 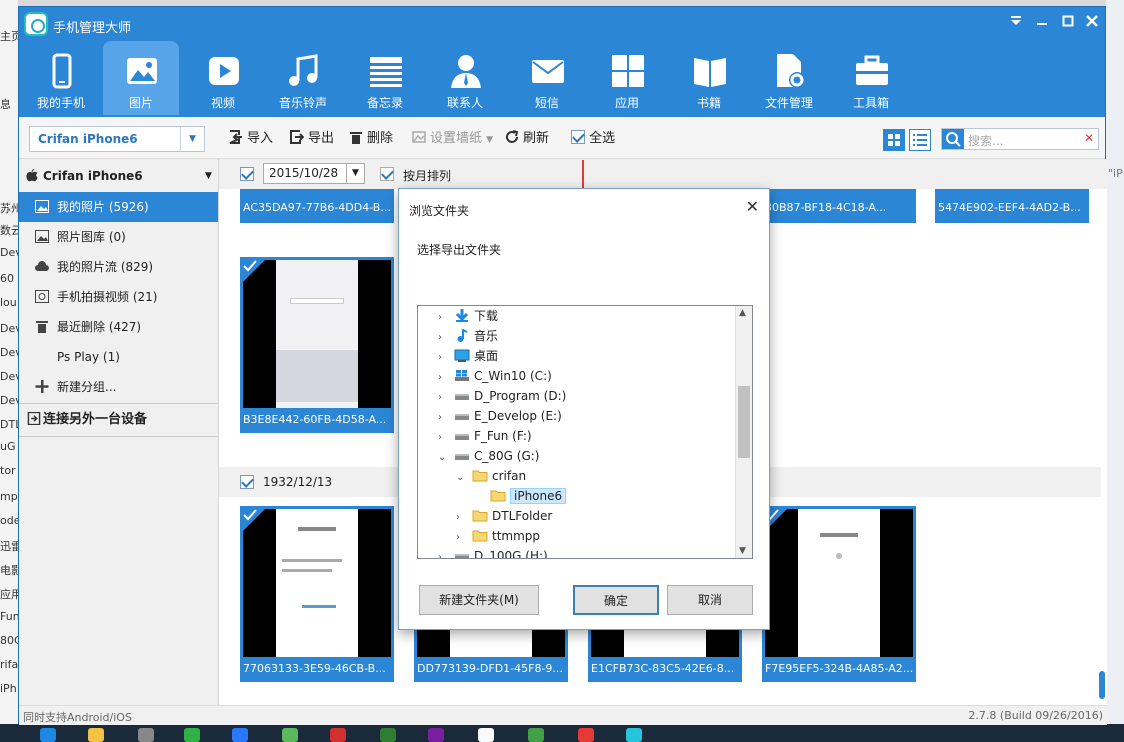 What do you see at coordinates (356, 138) in the screenshot?
I see `trash-icon` at bounding box center [356, 138].